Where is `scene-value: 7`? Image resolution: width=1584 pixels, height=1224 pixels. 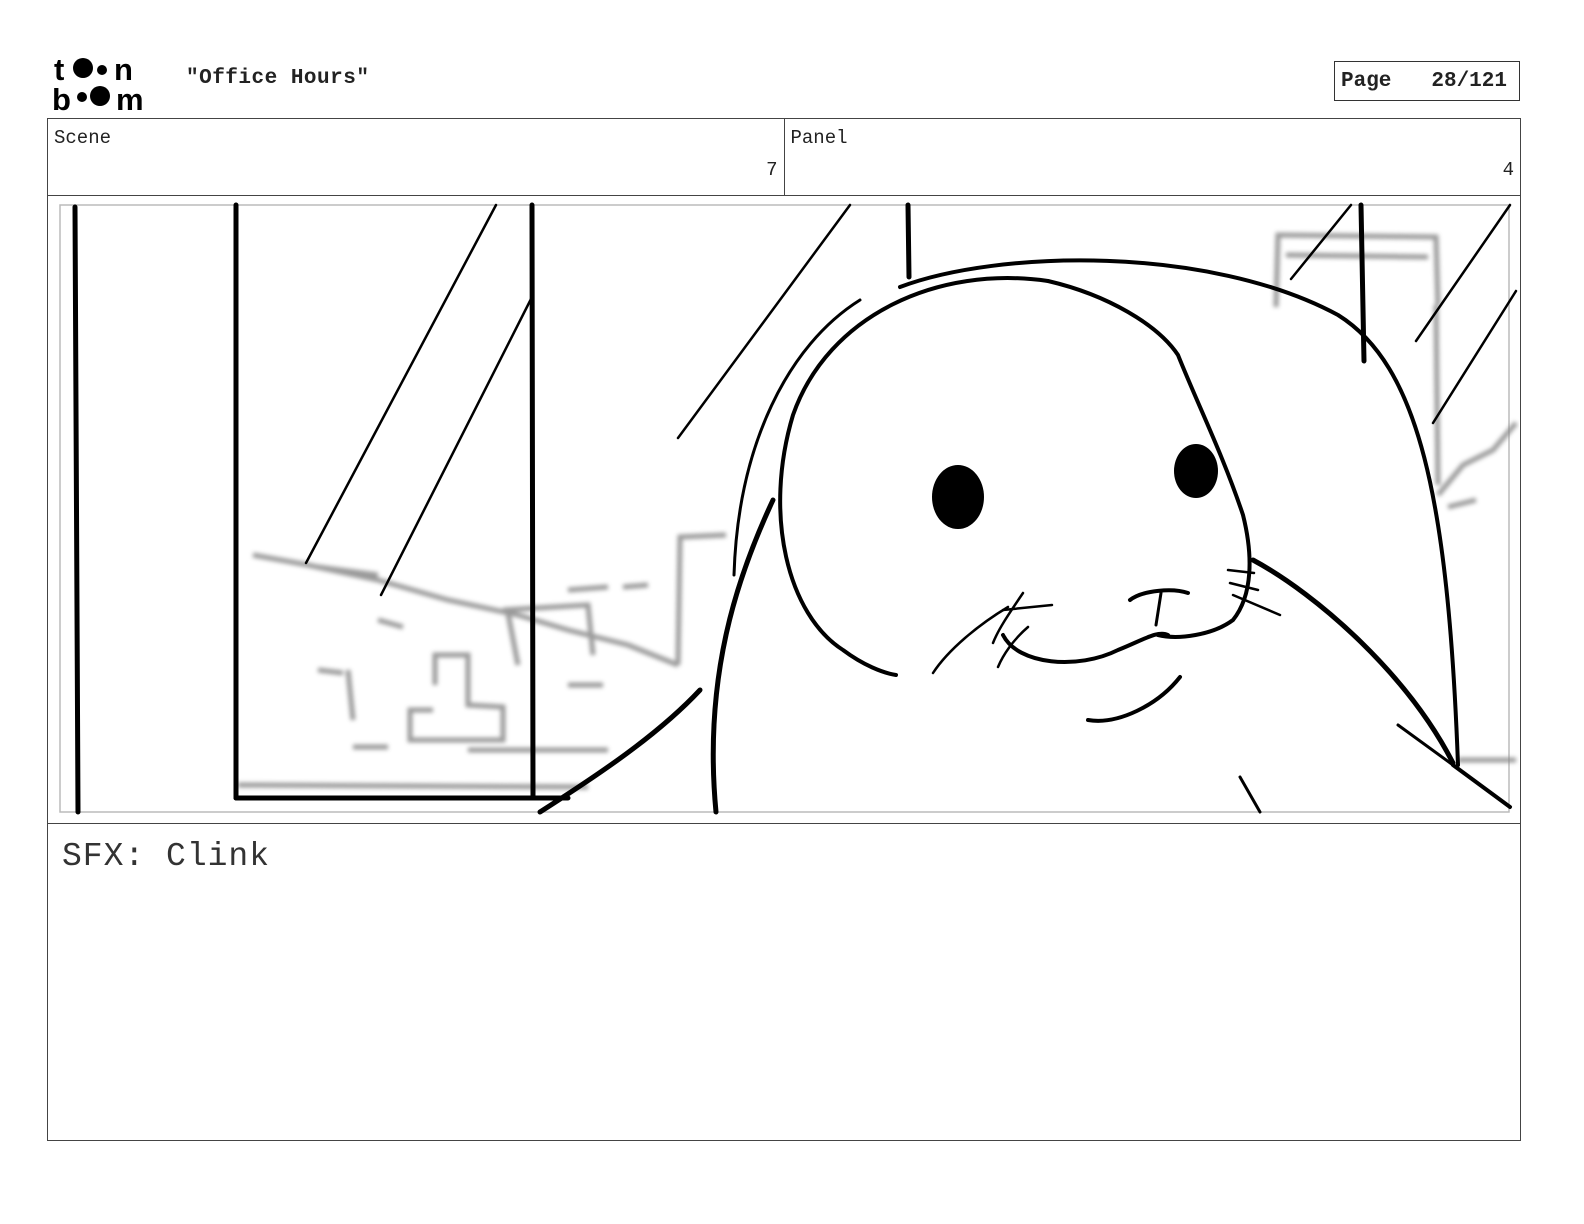 scene-value: 7 is located at coordinates (772, 170).